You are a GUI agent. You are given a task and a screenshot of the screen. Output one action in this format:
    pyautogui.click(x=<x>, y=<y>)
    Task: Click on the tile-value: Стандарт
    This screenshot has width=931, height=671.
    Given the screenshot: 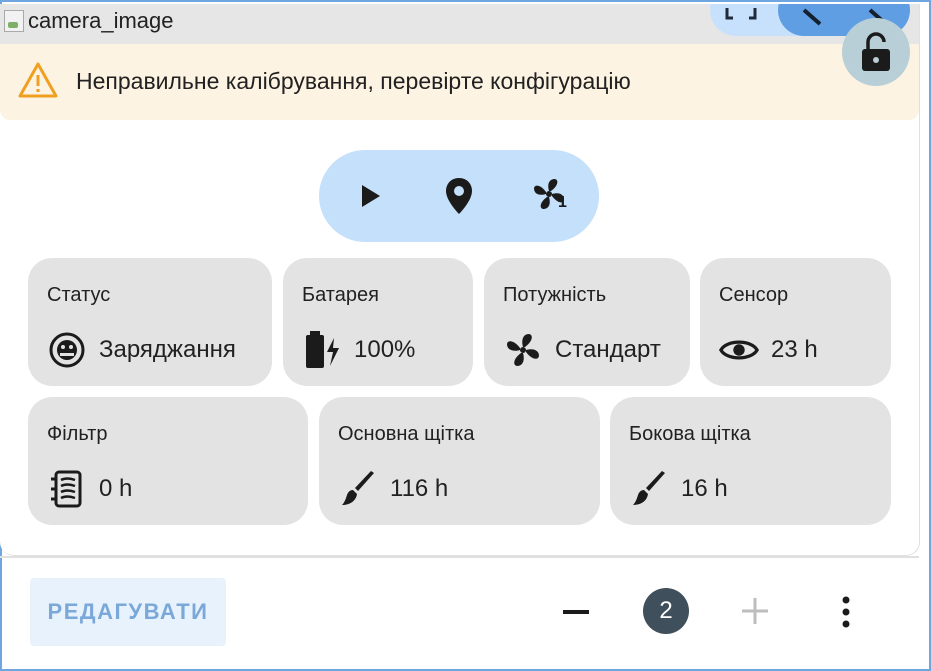 What is the action you would take?
    pyautogui.click(x=608, y=349)
    